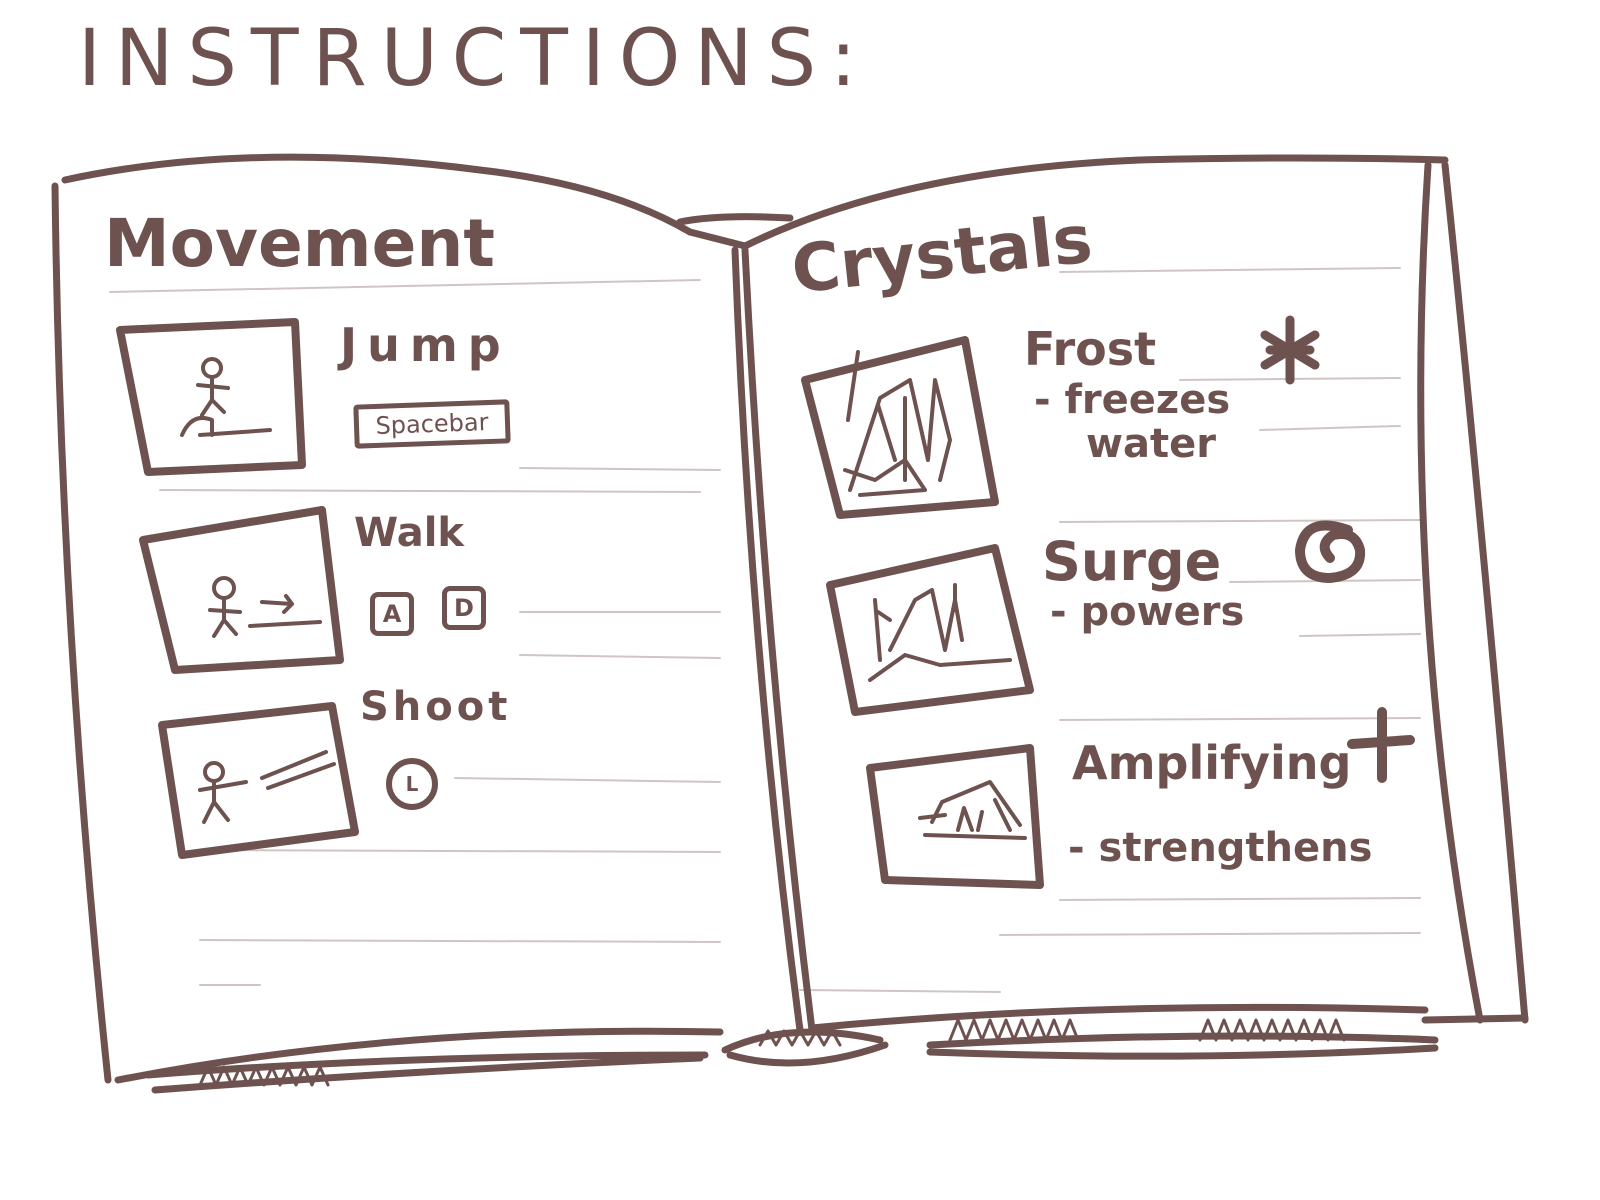 This screenshot has height=1200, width=1600. What do you see at coordinates (265, 607) in the screenshot?
I see `walk-figure-icon` at bounding box center [265, 607].